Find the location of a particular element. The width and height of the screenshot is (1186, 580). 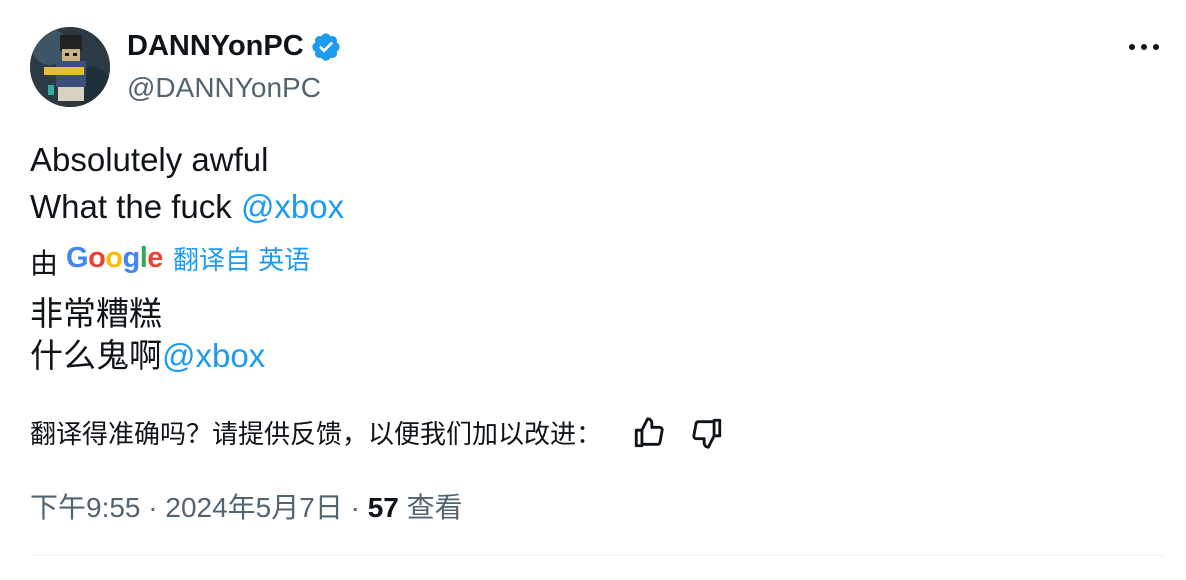

translated-text-line-2: 什么鬼啊@xbox is located at coordinates (147, 353).